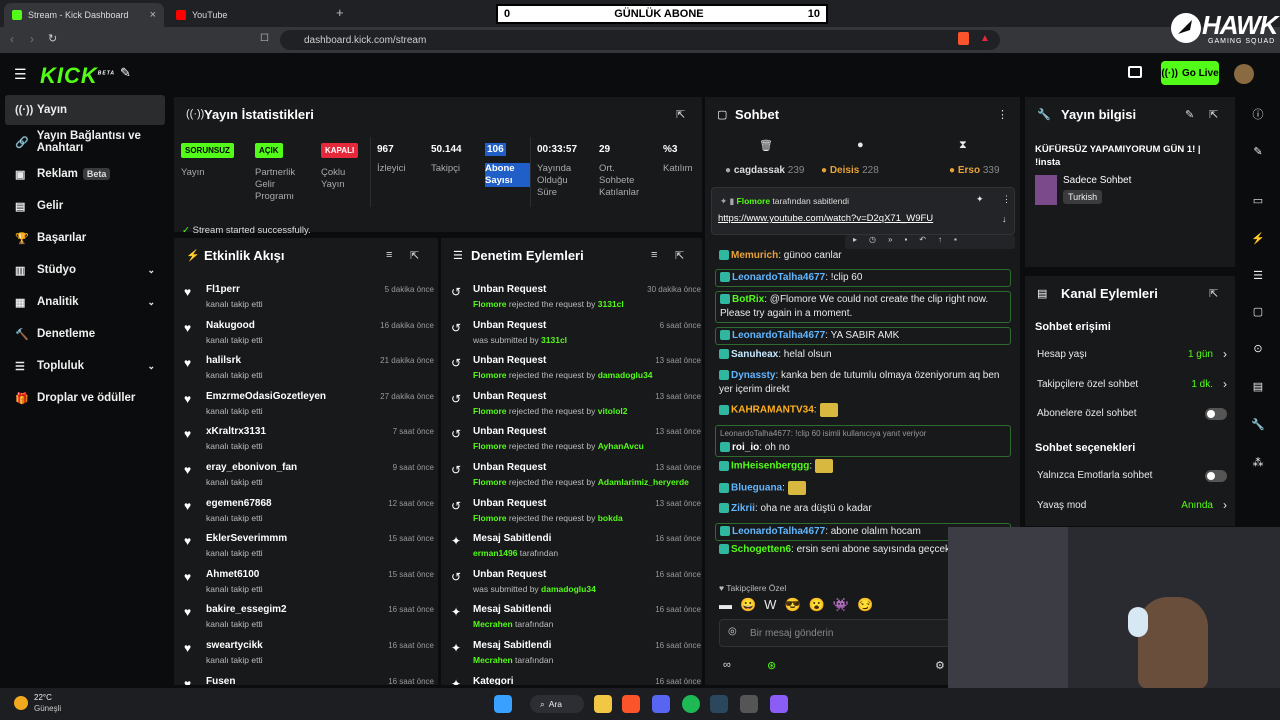 The height and width of the screenshot is (720, 1280). Describe the element at coordinates (640, 40) in the screenshot. I see `url-input: dashboard.kick.com/stream` at that location.